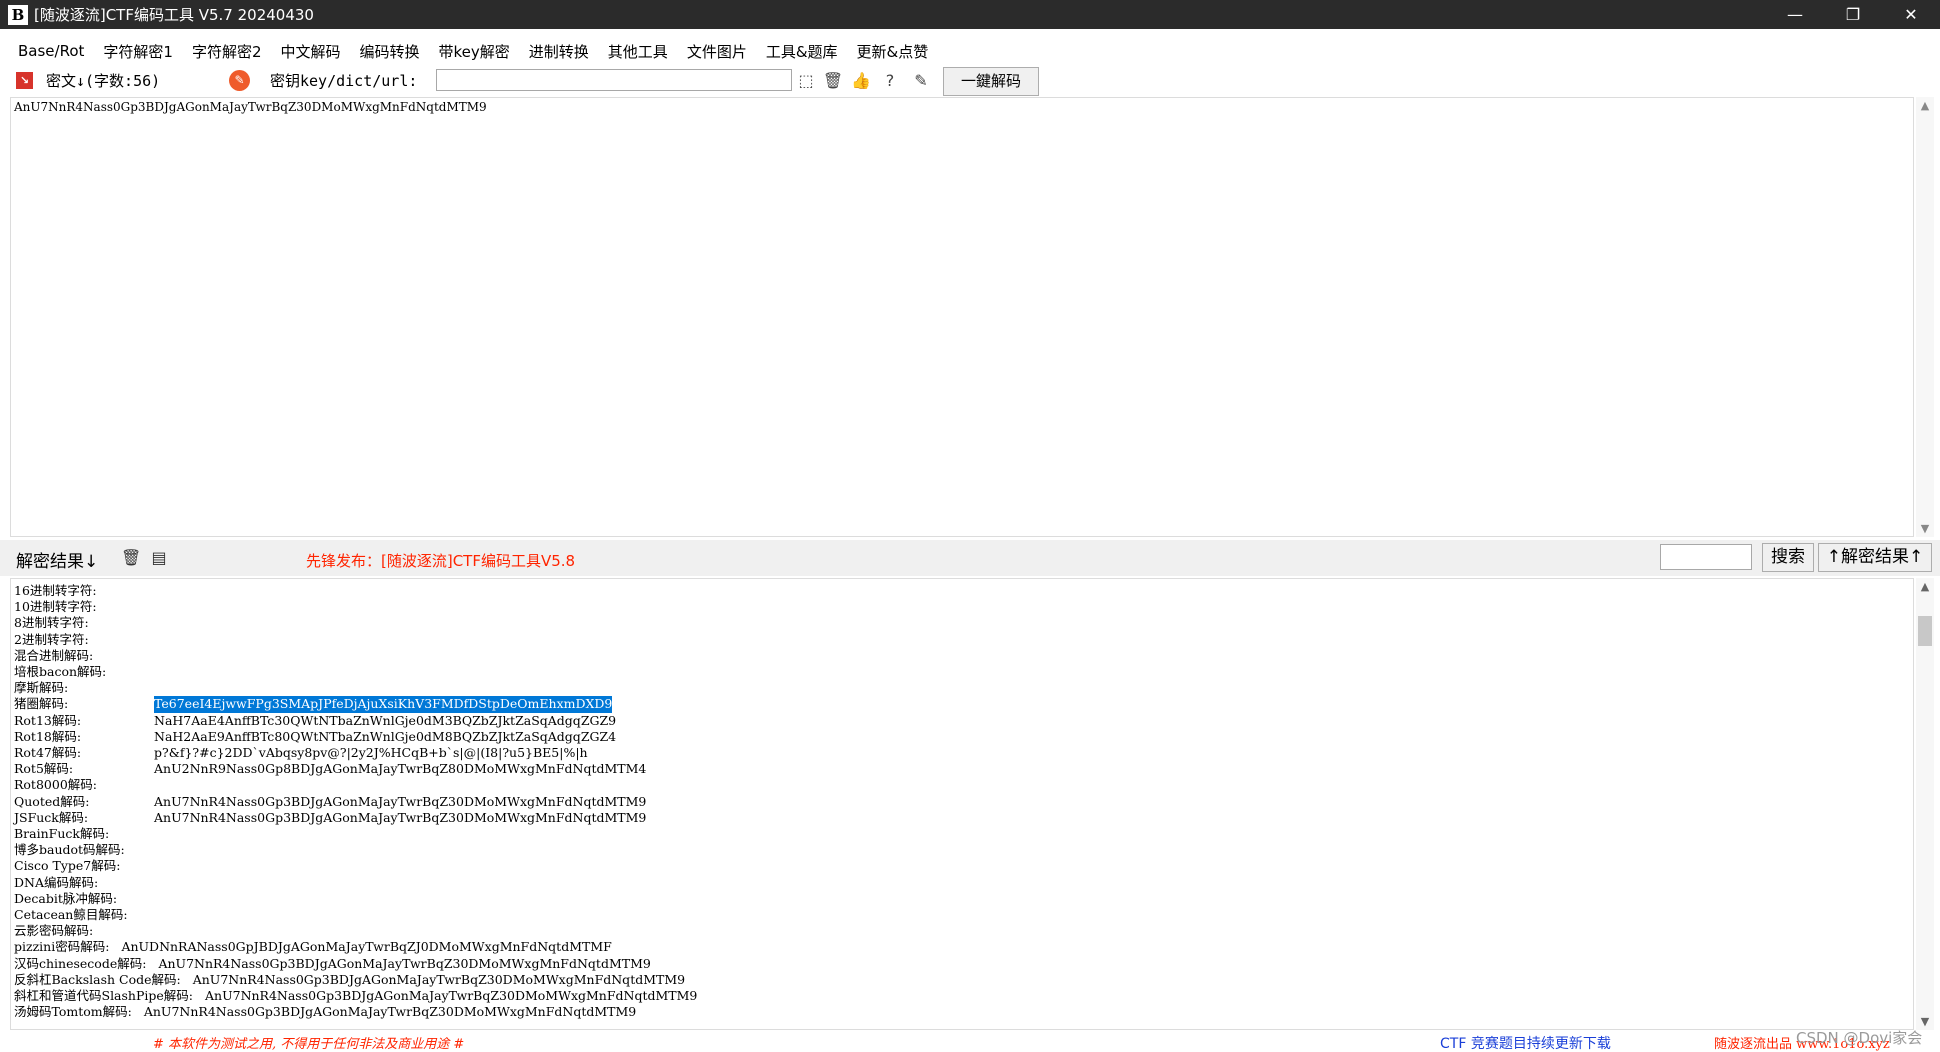  I want to click on result-row-label: 汉码chinesecode解码:, so click(80, 963).